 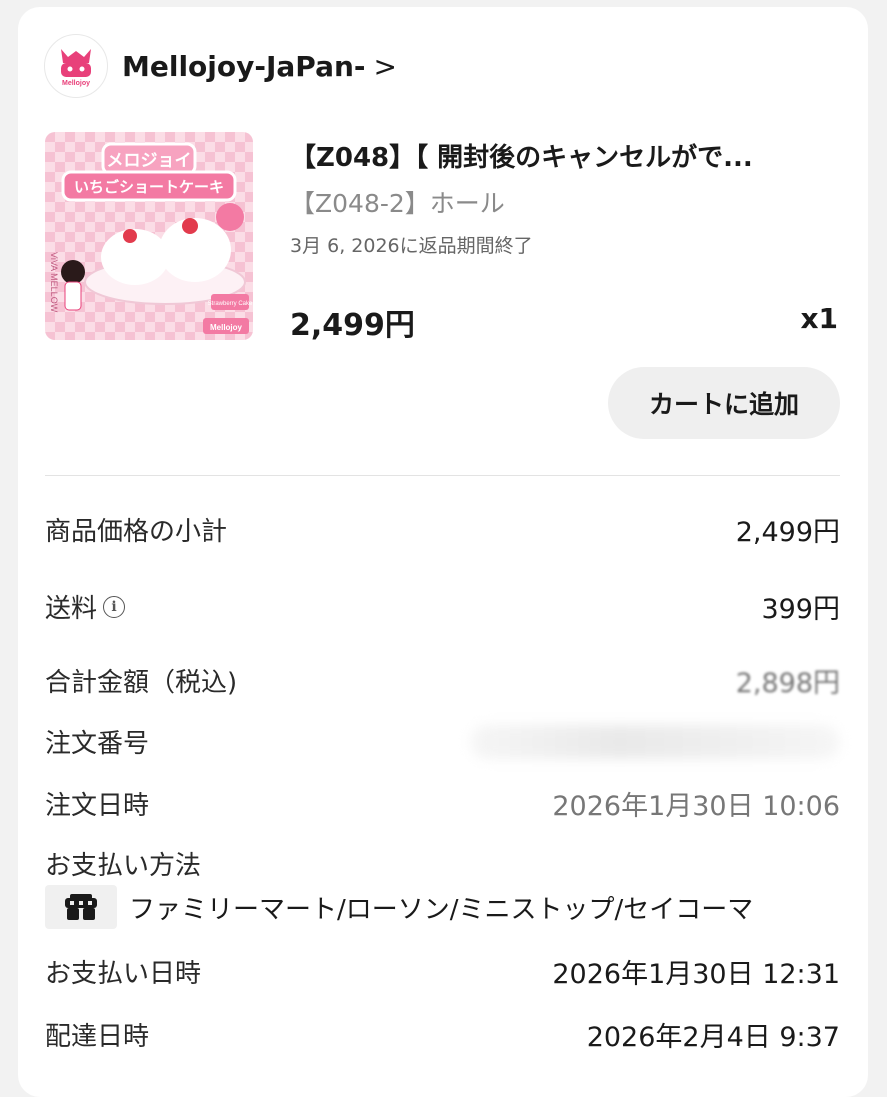 What do you see at coordinates (385, 66) in the screenshot?
I see `chevron-right-icon: >` at bounding box center [385, 66].